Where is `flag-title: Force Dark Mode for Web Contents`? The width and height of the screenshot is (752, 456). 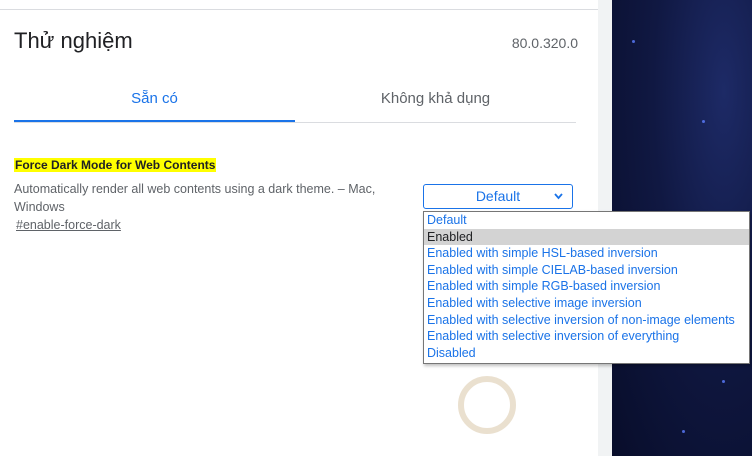 flag-title: Force Dark Mode for Web Contents is located at coordinates (115, 165).